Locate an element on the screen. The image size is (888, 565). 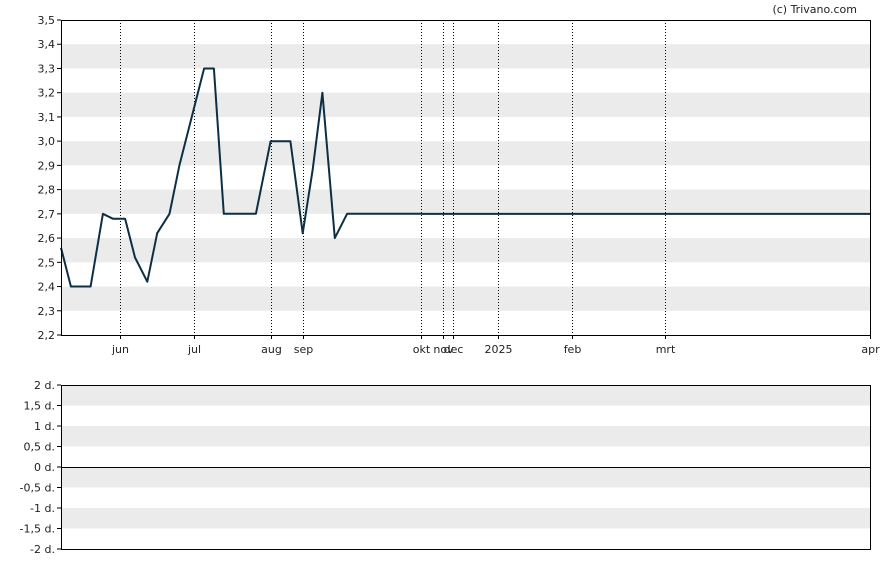
y-tick-label: 3,0 is located at coordinates (47, 141).